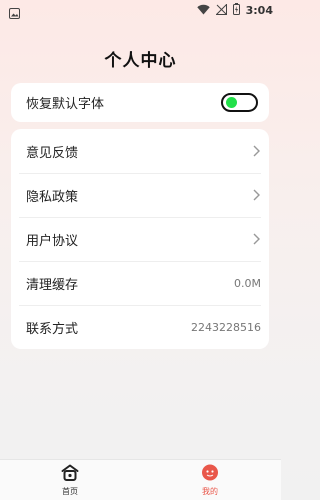 This screenshot has height=500, width=320. Describe the element at coordinates (140, 479) in the screenshot. I see `bottom-tab-bar: 首页 我的` at that location.